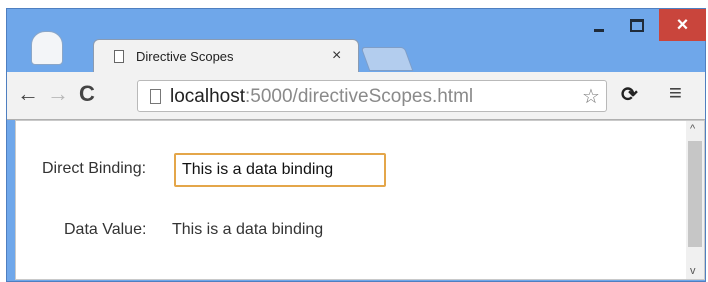 The image size is (708, 282). Describe the element at coordinates (87, 94) in the screenshot. I see `reload-icon: C` at that location.